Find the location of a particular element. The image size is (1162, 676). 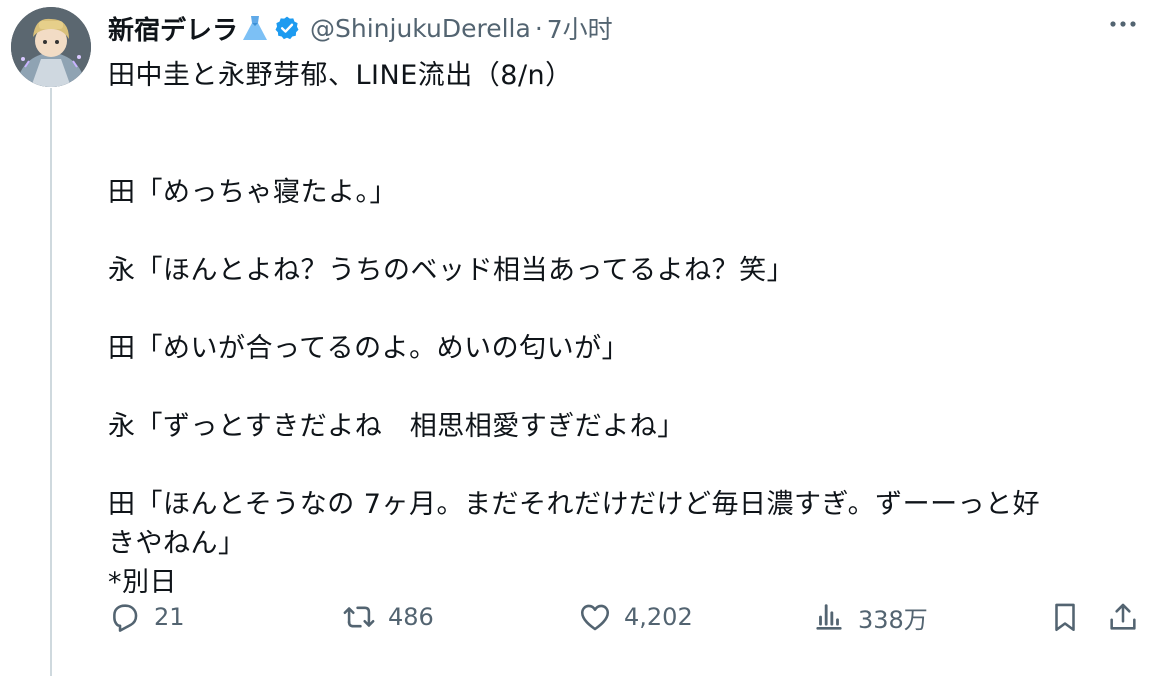

tweet-line: 田「めいが合ってるのよ。めいの匂いが」 is located at coordinates (369, 348).